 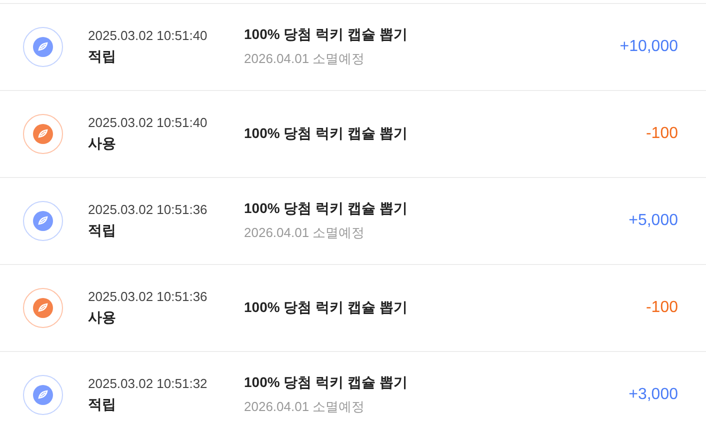 I want to click on point-amount: +3,000, so click(x=653, y=395).